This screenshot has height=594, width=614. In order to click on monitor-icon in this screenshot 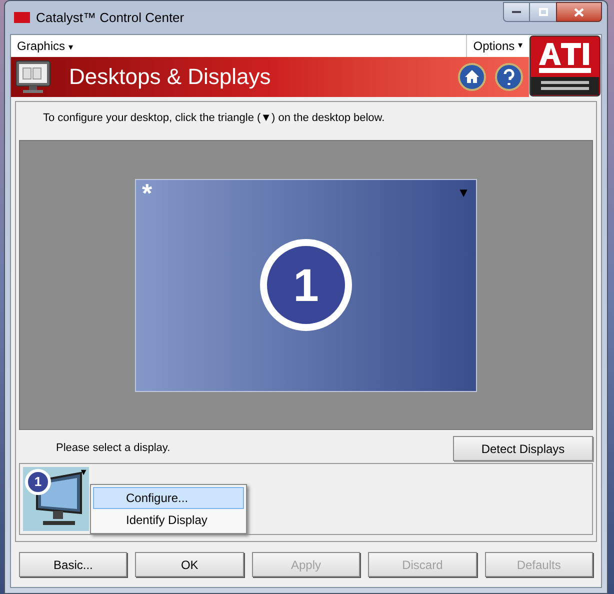, I will do `click(33, 77)`.